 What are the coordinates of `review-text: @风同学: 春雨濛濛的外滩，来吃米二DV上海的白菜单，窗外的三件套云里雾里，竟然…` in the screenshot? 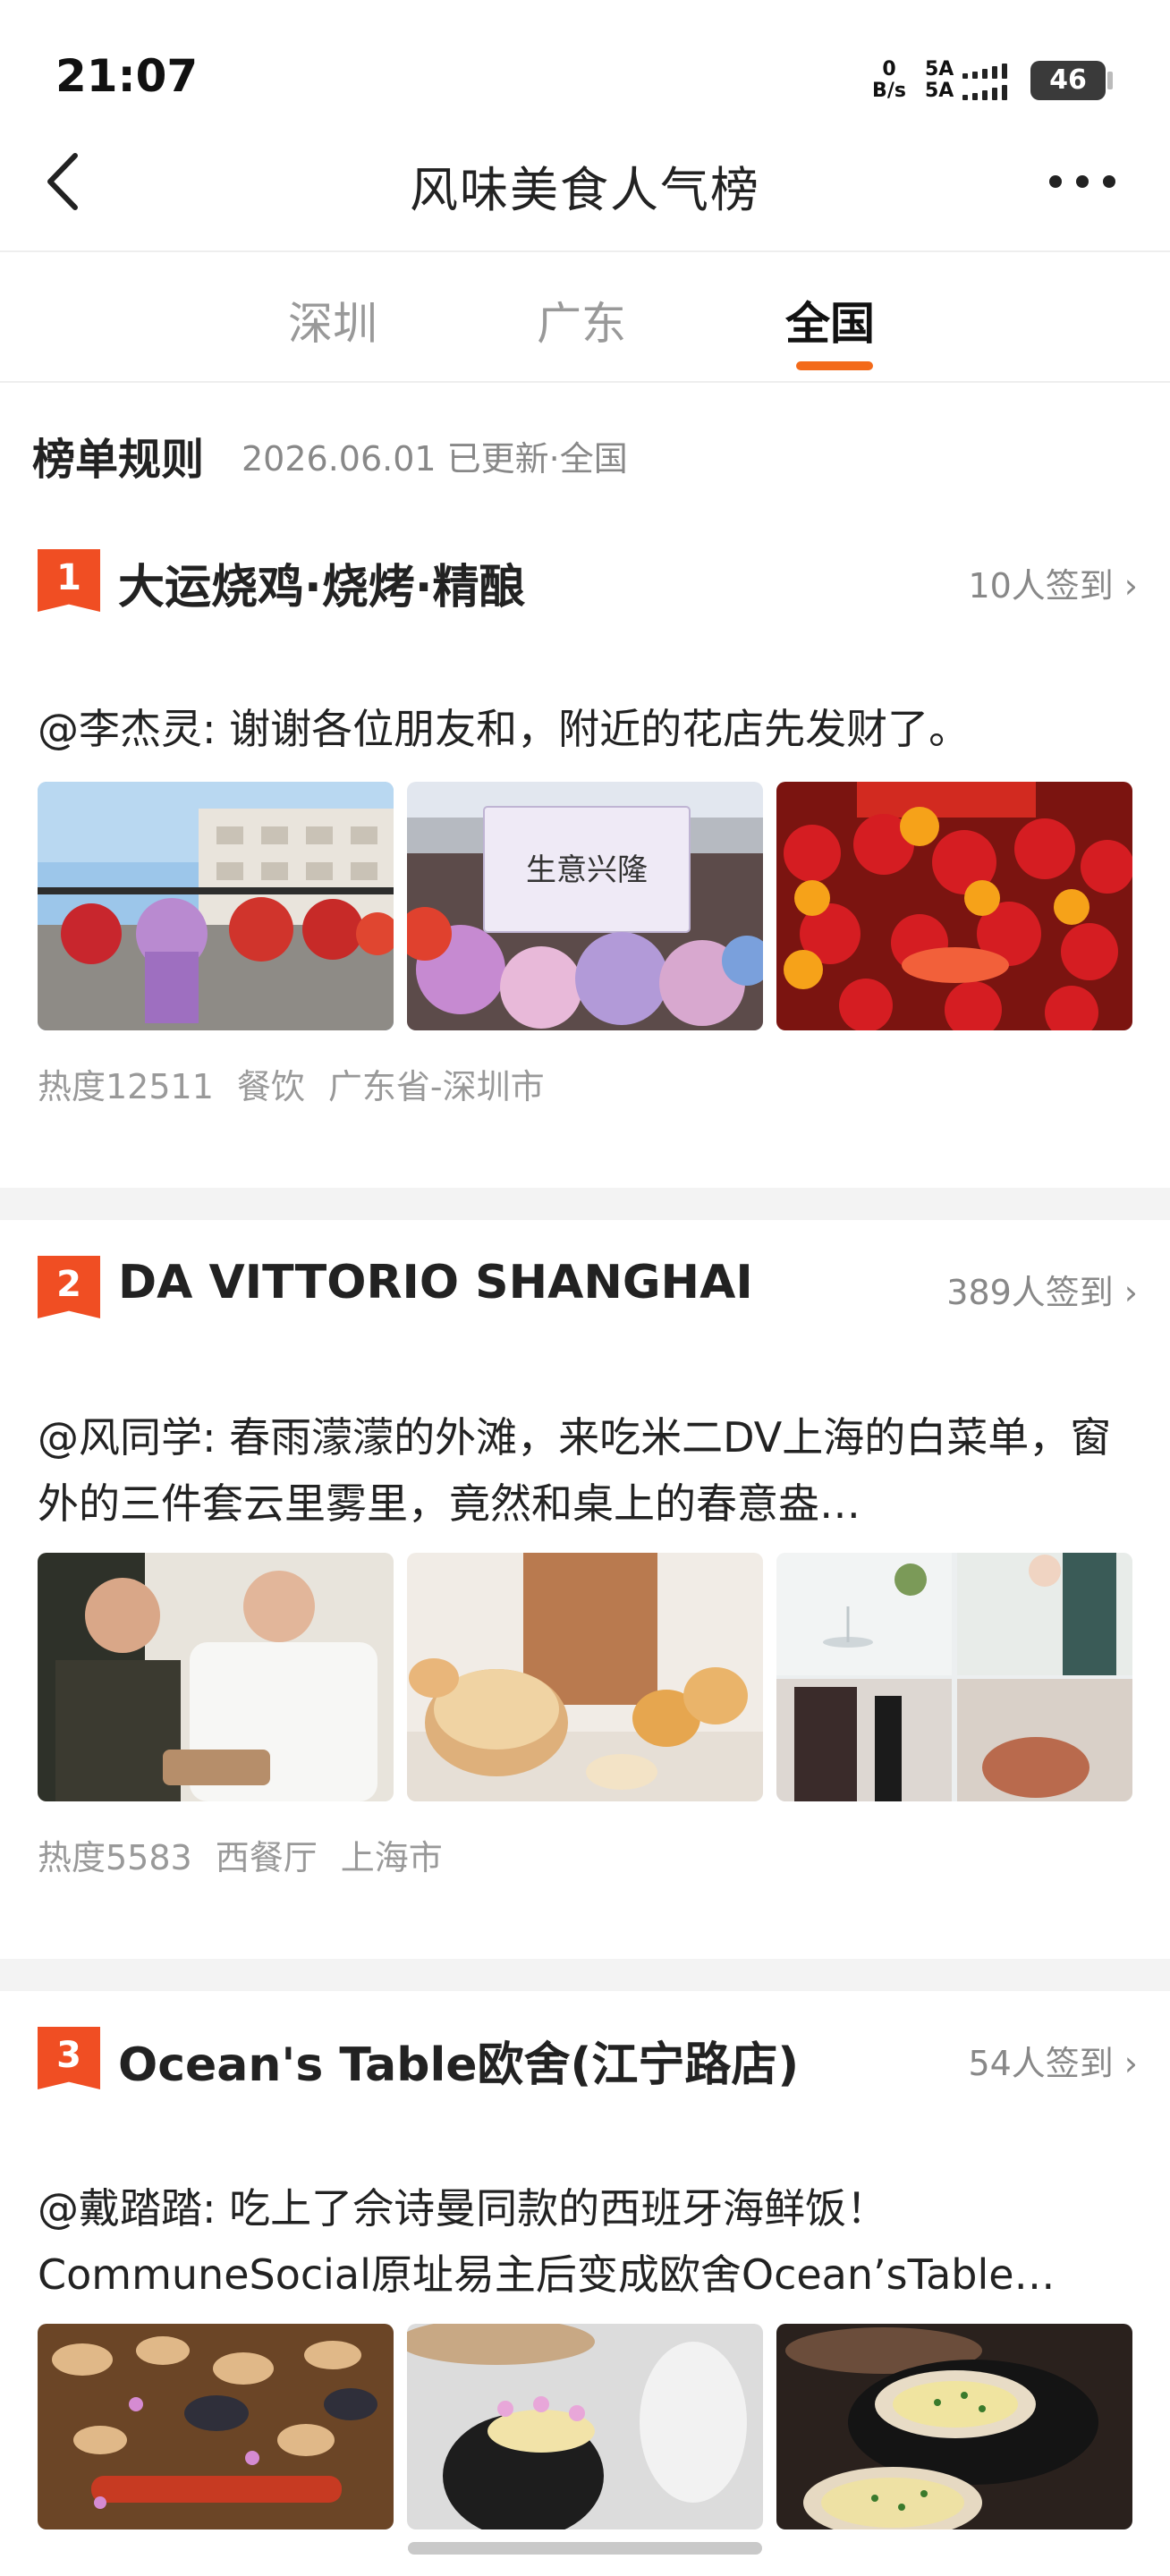 It's located at (575, 1470).